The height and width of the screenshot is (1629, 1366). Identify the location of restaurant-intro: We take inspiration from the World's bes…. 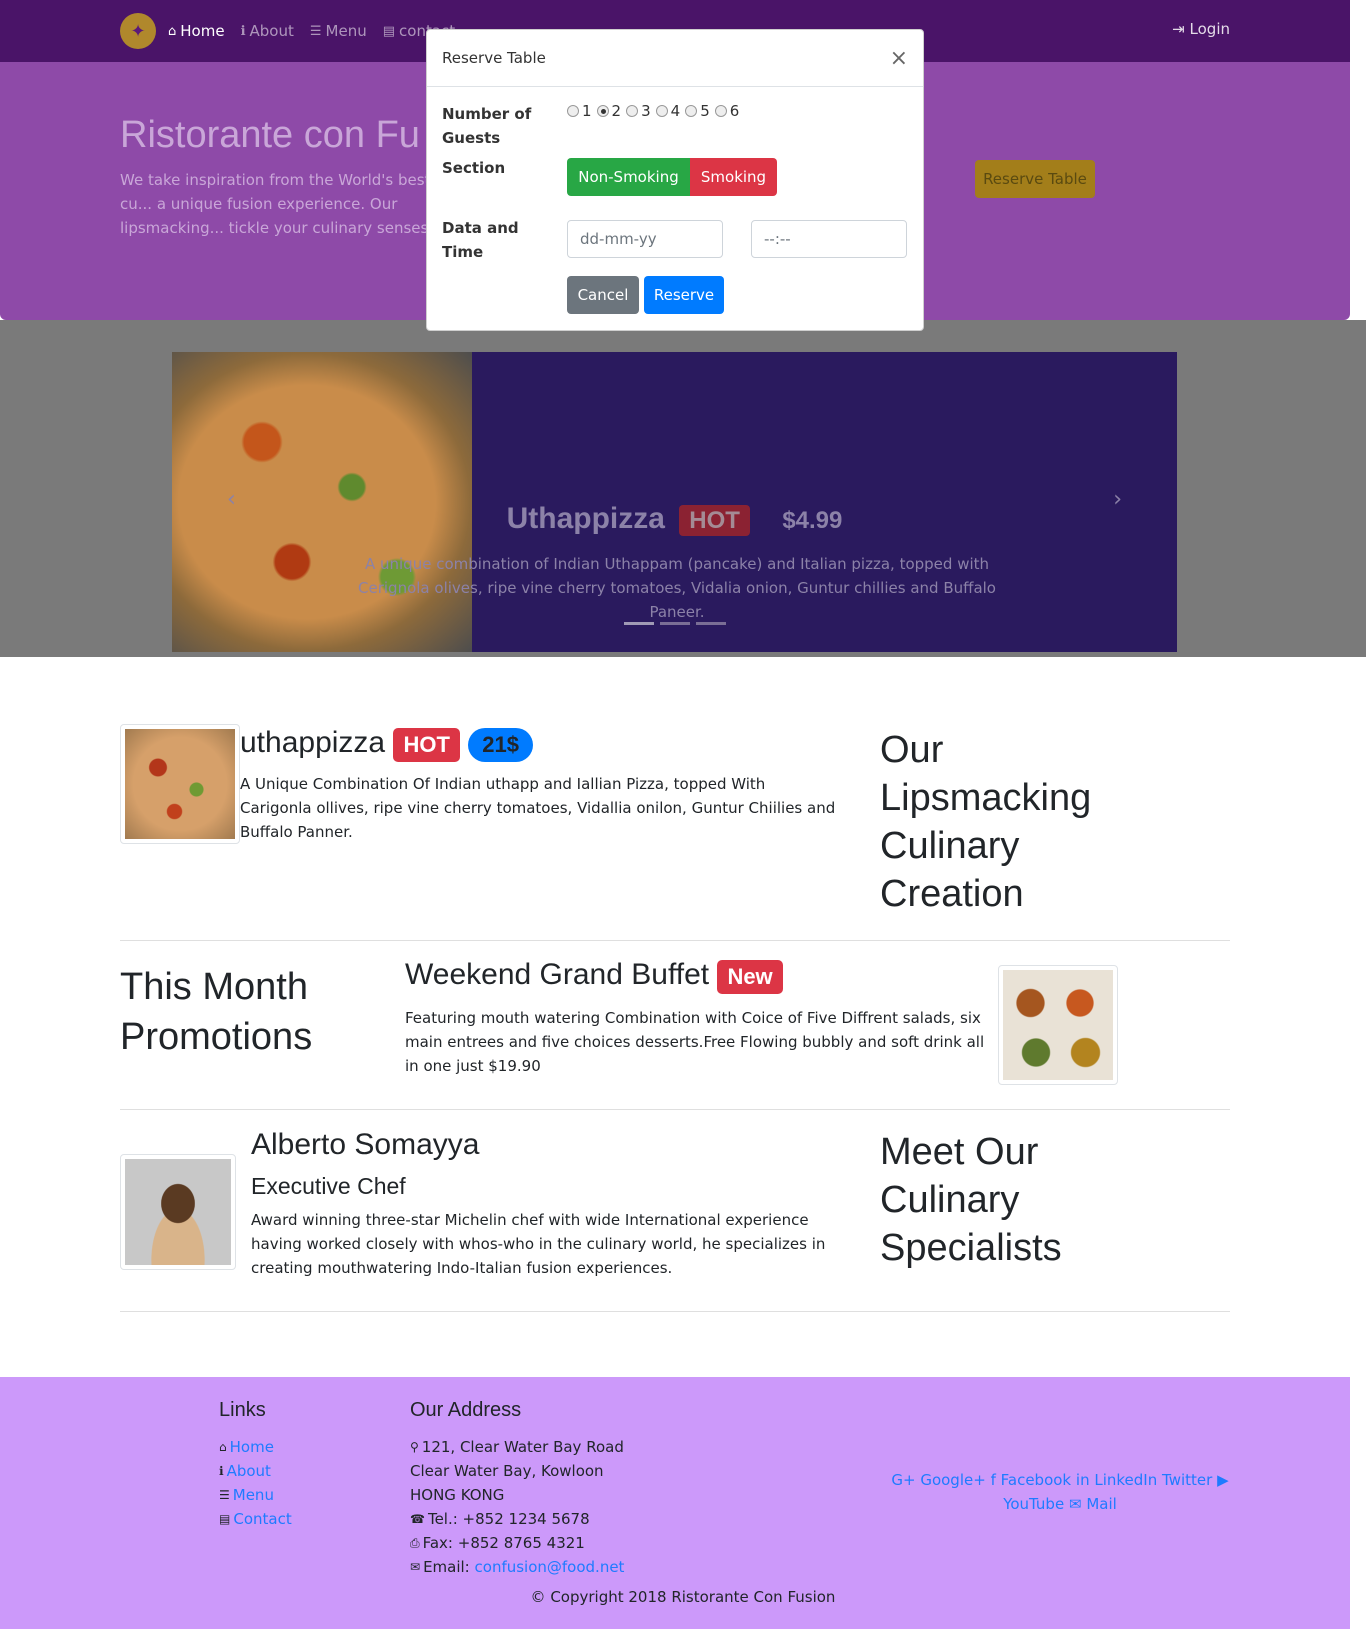
(277, 204).